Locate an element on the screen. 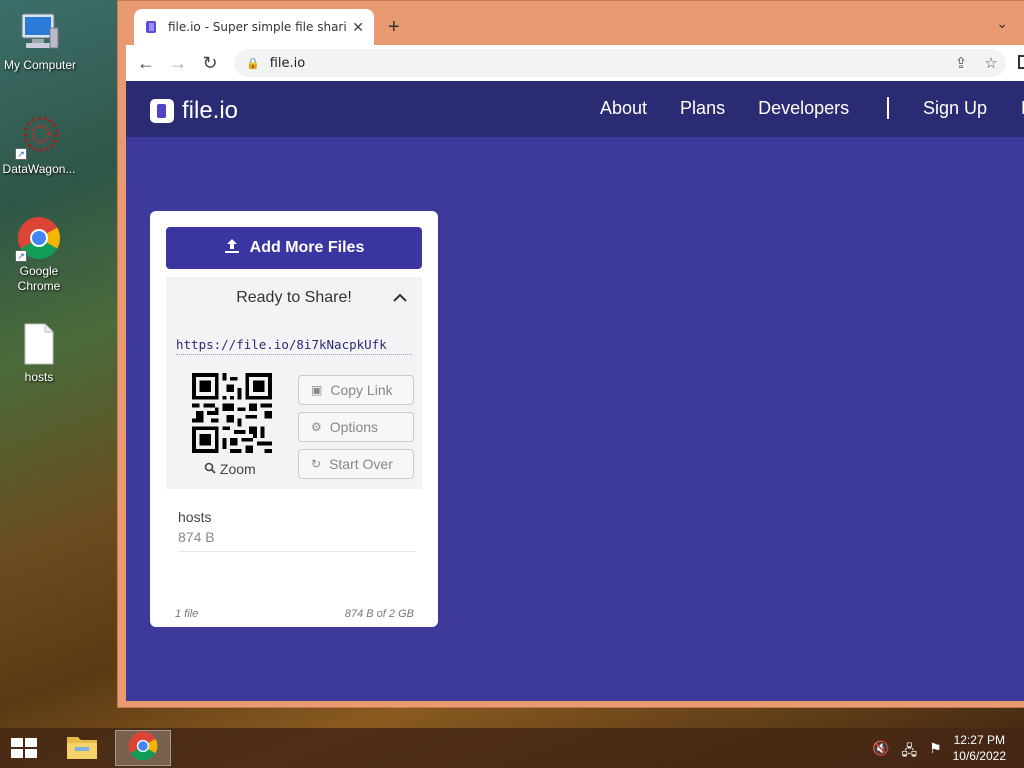 Image resolution: width=1024 pixels, height=768 pixels. chrome-icon is located at coordinates (143, 748).